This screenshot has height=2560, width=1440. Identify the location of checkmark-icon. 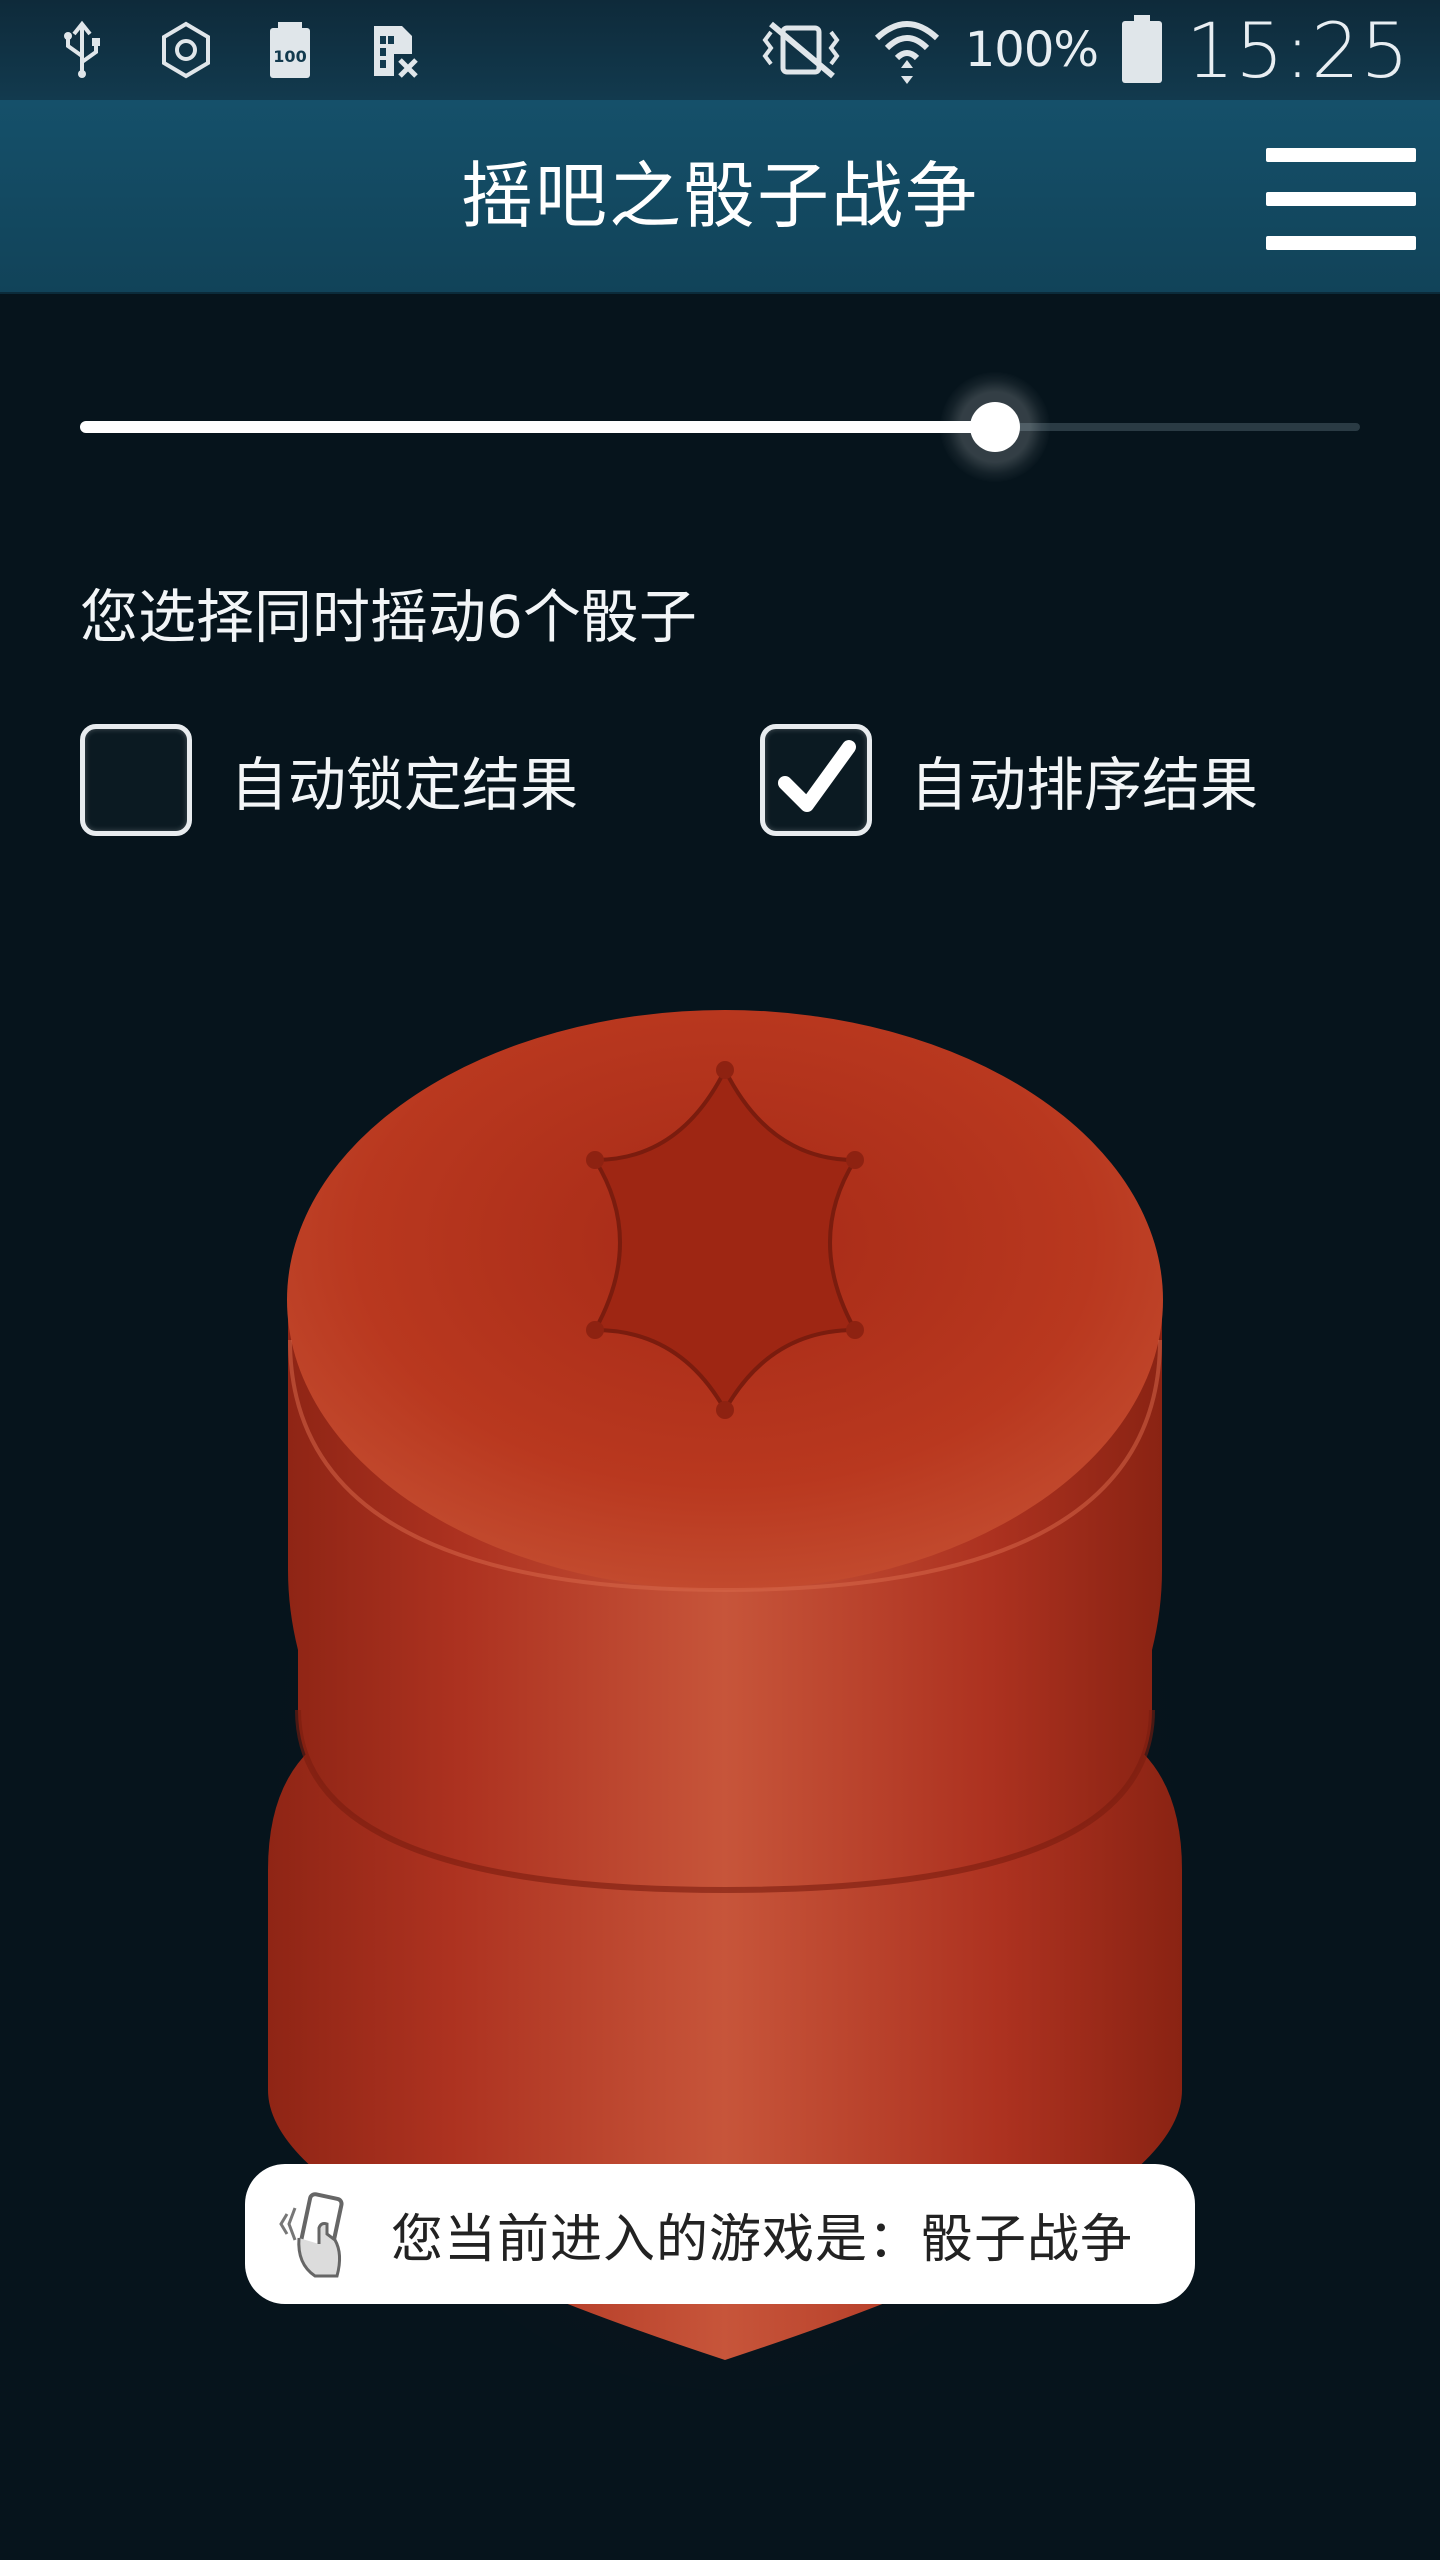
(817, 776).